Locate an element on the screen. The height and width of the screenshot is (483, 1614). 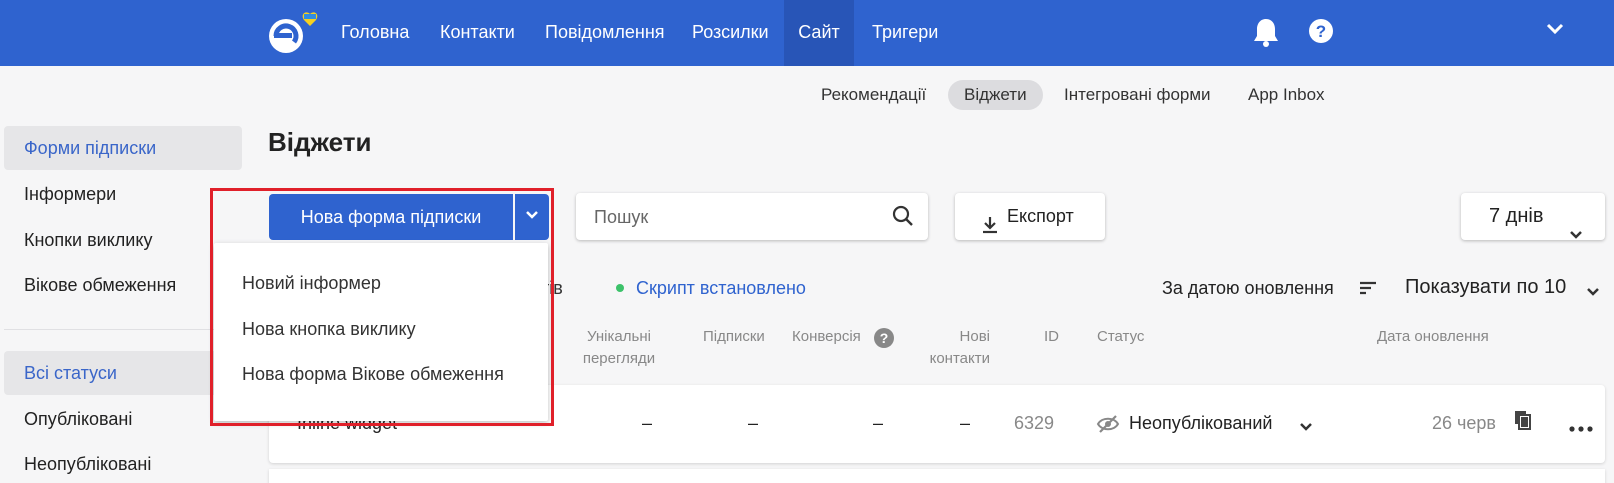
nav-contacts: Контакти is located at coordinates (477, 33).